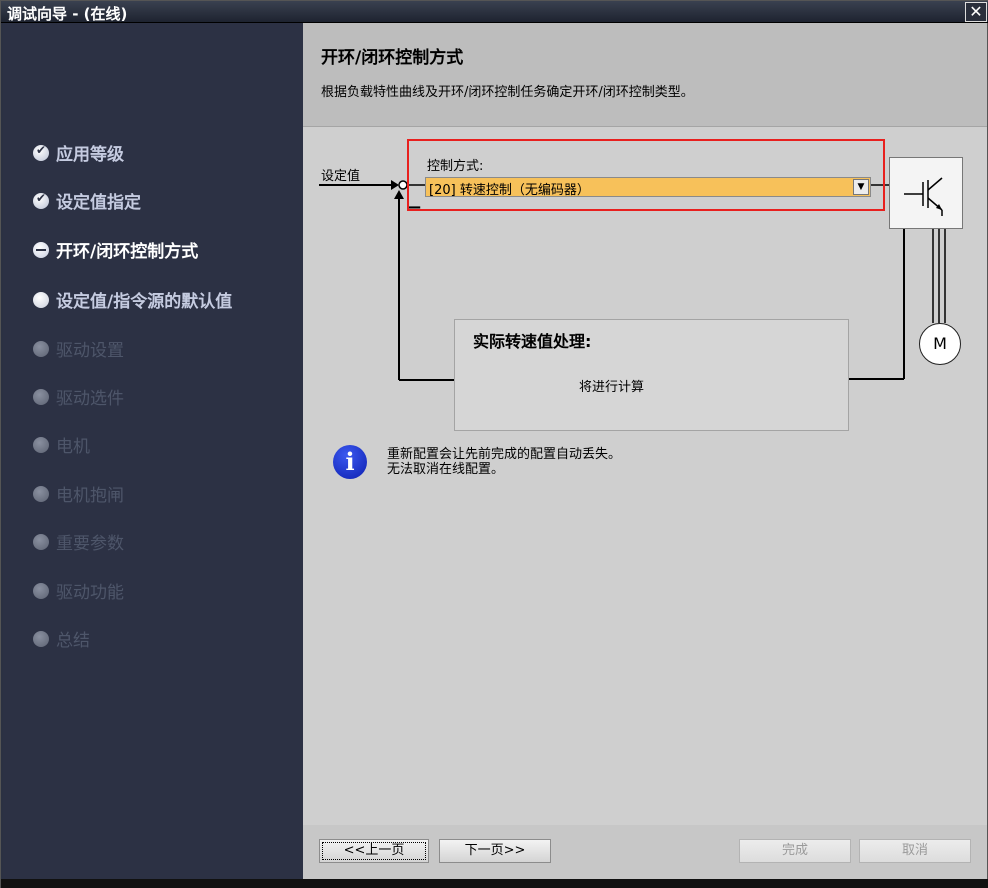 Image resolution: width=988 pixels, height=888 pixels. I want to click on setpoint-arrowhead, so click(395, 185).